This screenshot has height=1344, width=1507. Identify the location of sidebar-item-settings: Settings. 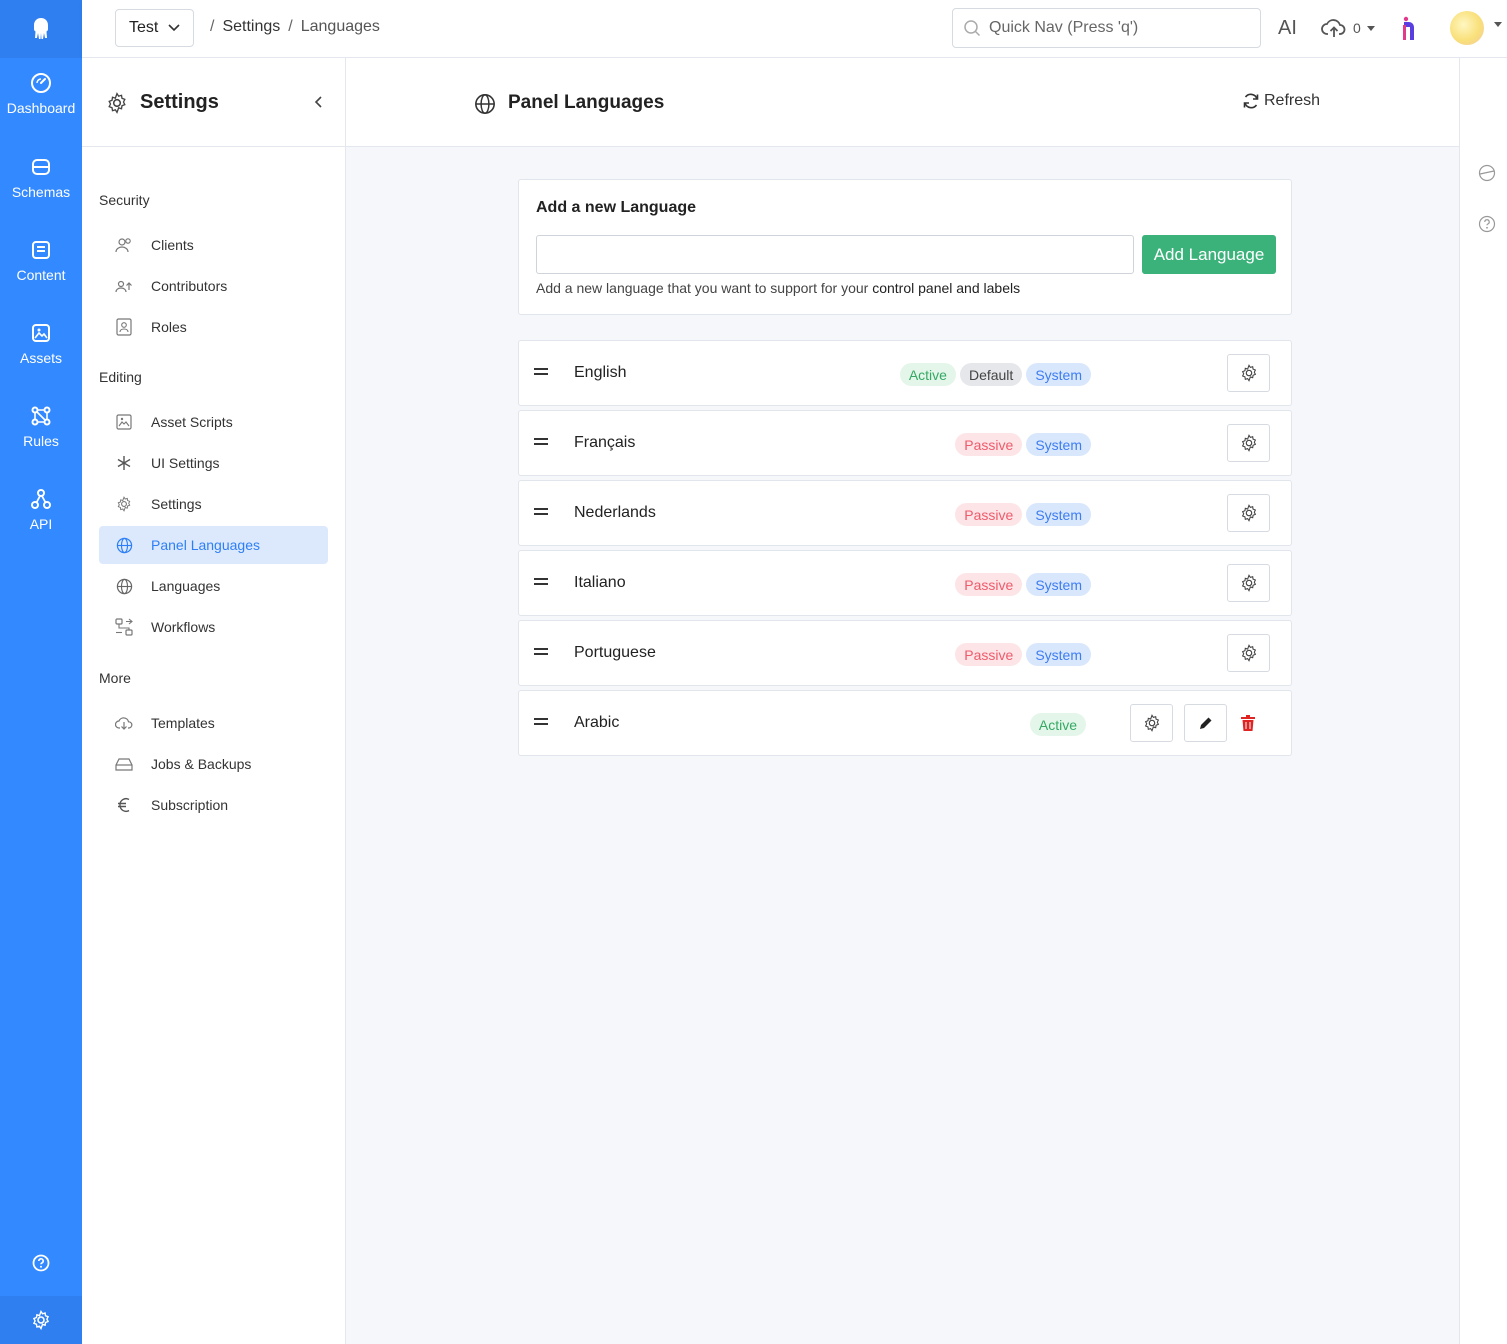
(213, 504).